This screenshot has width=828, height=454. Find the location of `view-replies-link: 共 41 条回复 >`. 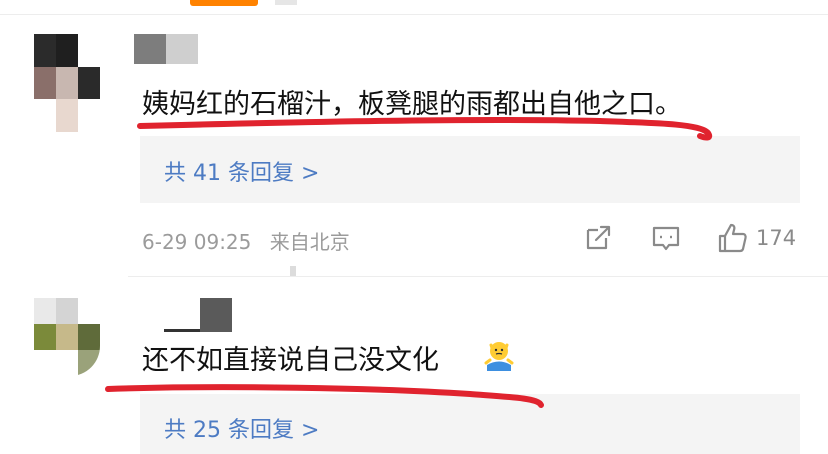

view-replies-link: 共 41 条回复 > is located at coordinates (241, 171).